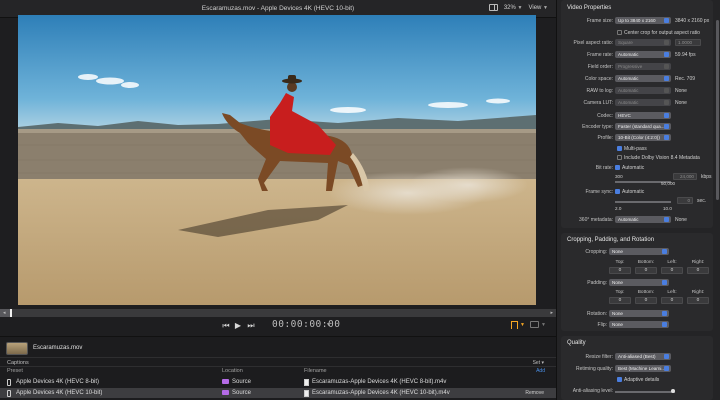 The width and height of the screenshot is (720, 400). What do you see at coordinates (672, 270) in the screenshot?
I see `crop-left-field: 0` at bounding box center [672, 270].